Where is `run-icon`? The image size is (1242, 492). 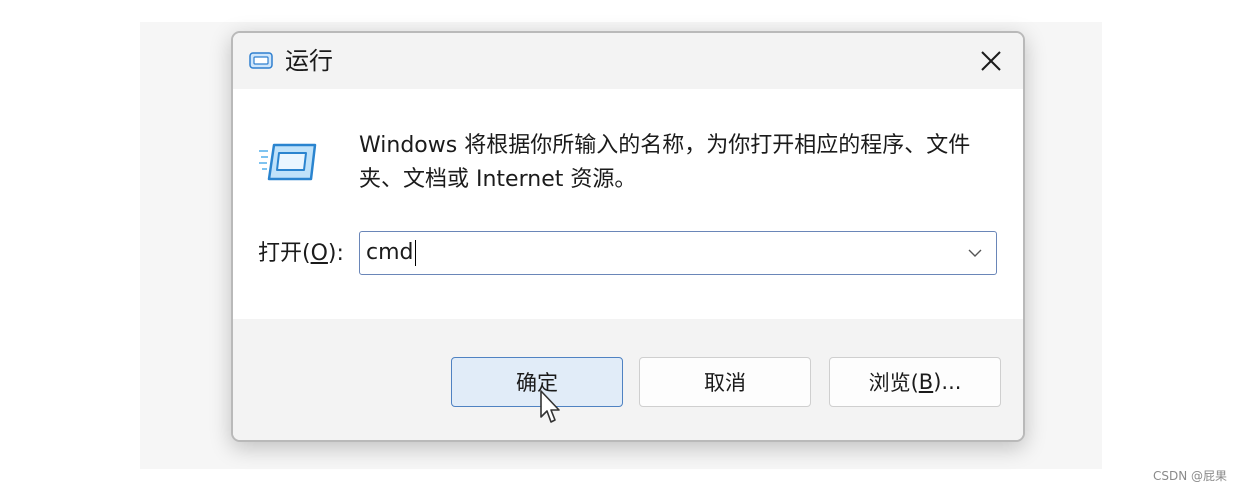
run-icon is located at coordinates (261, 60).